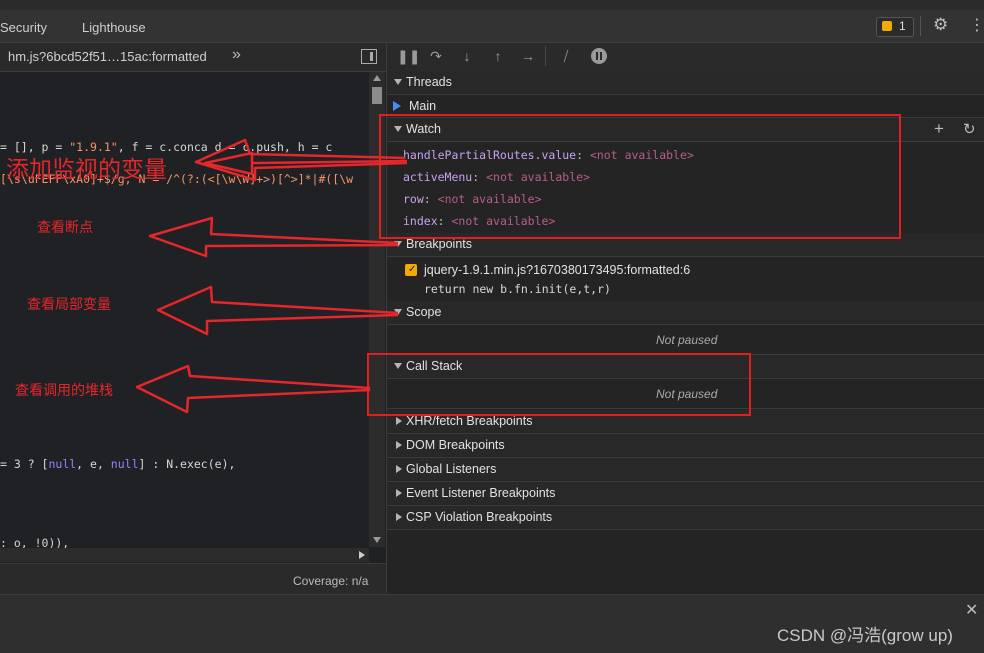  Describe the element at coordinates (277, 310) in the screenshot. I see `arrow-to-scope` at that location.